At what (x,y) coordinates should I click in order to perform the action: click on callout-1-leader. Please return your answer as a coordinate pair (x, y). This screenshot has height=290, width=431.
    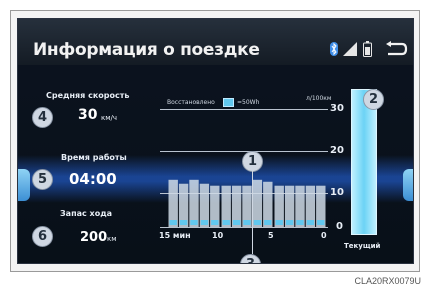
    Looking at the image, I should click on (252, 212).